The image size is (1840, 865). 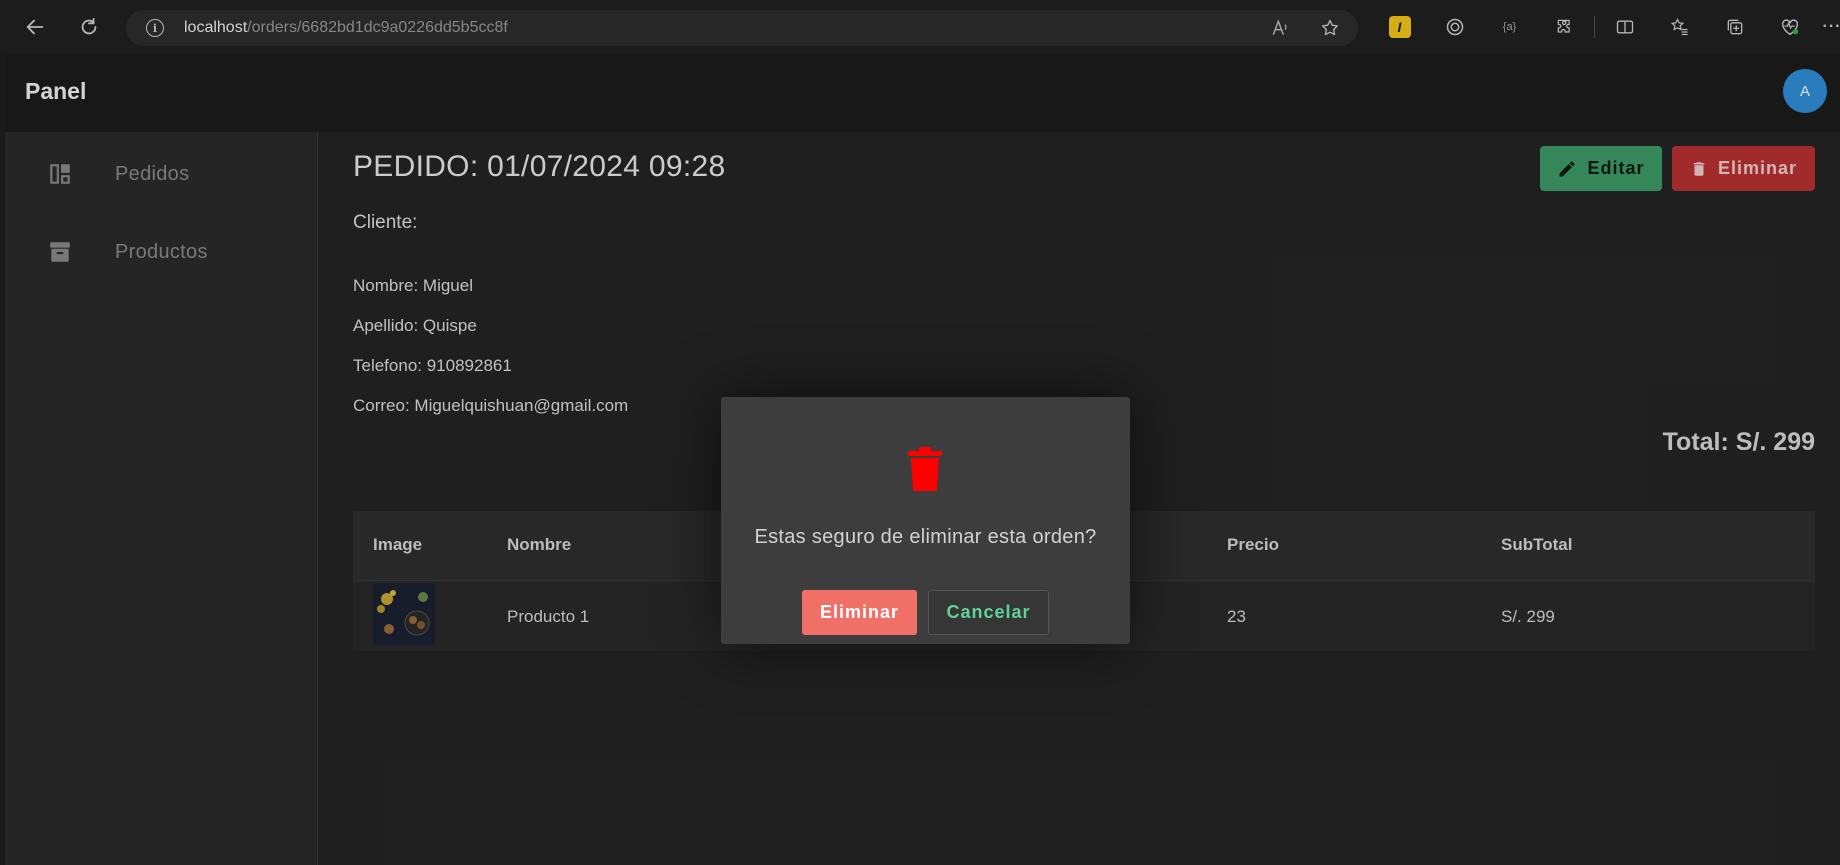 What do you see at coordinates (925, 469) in the screenshot?
I see `trash-icon` at bounding box center [925, 469].